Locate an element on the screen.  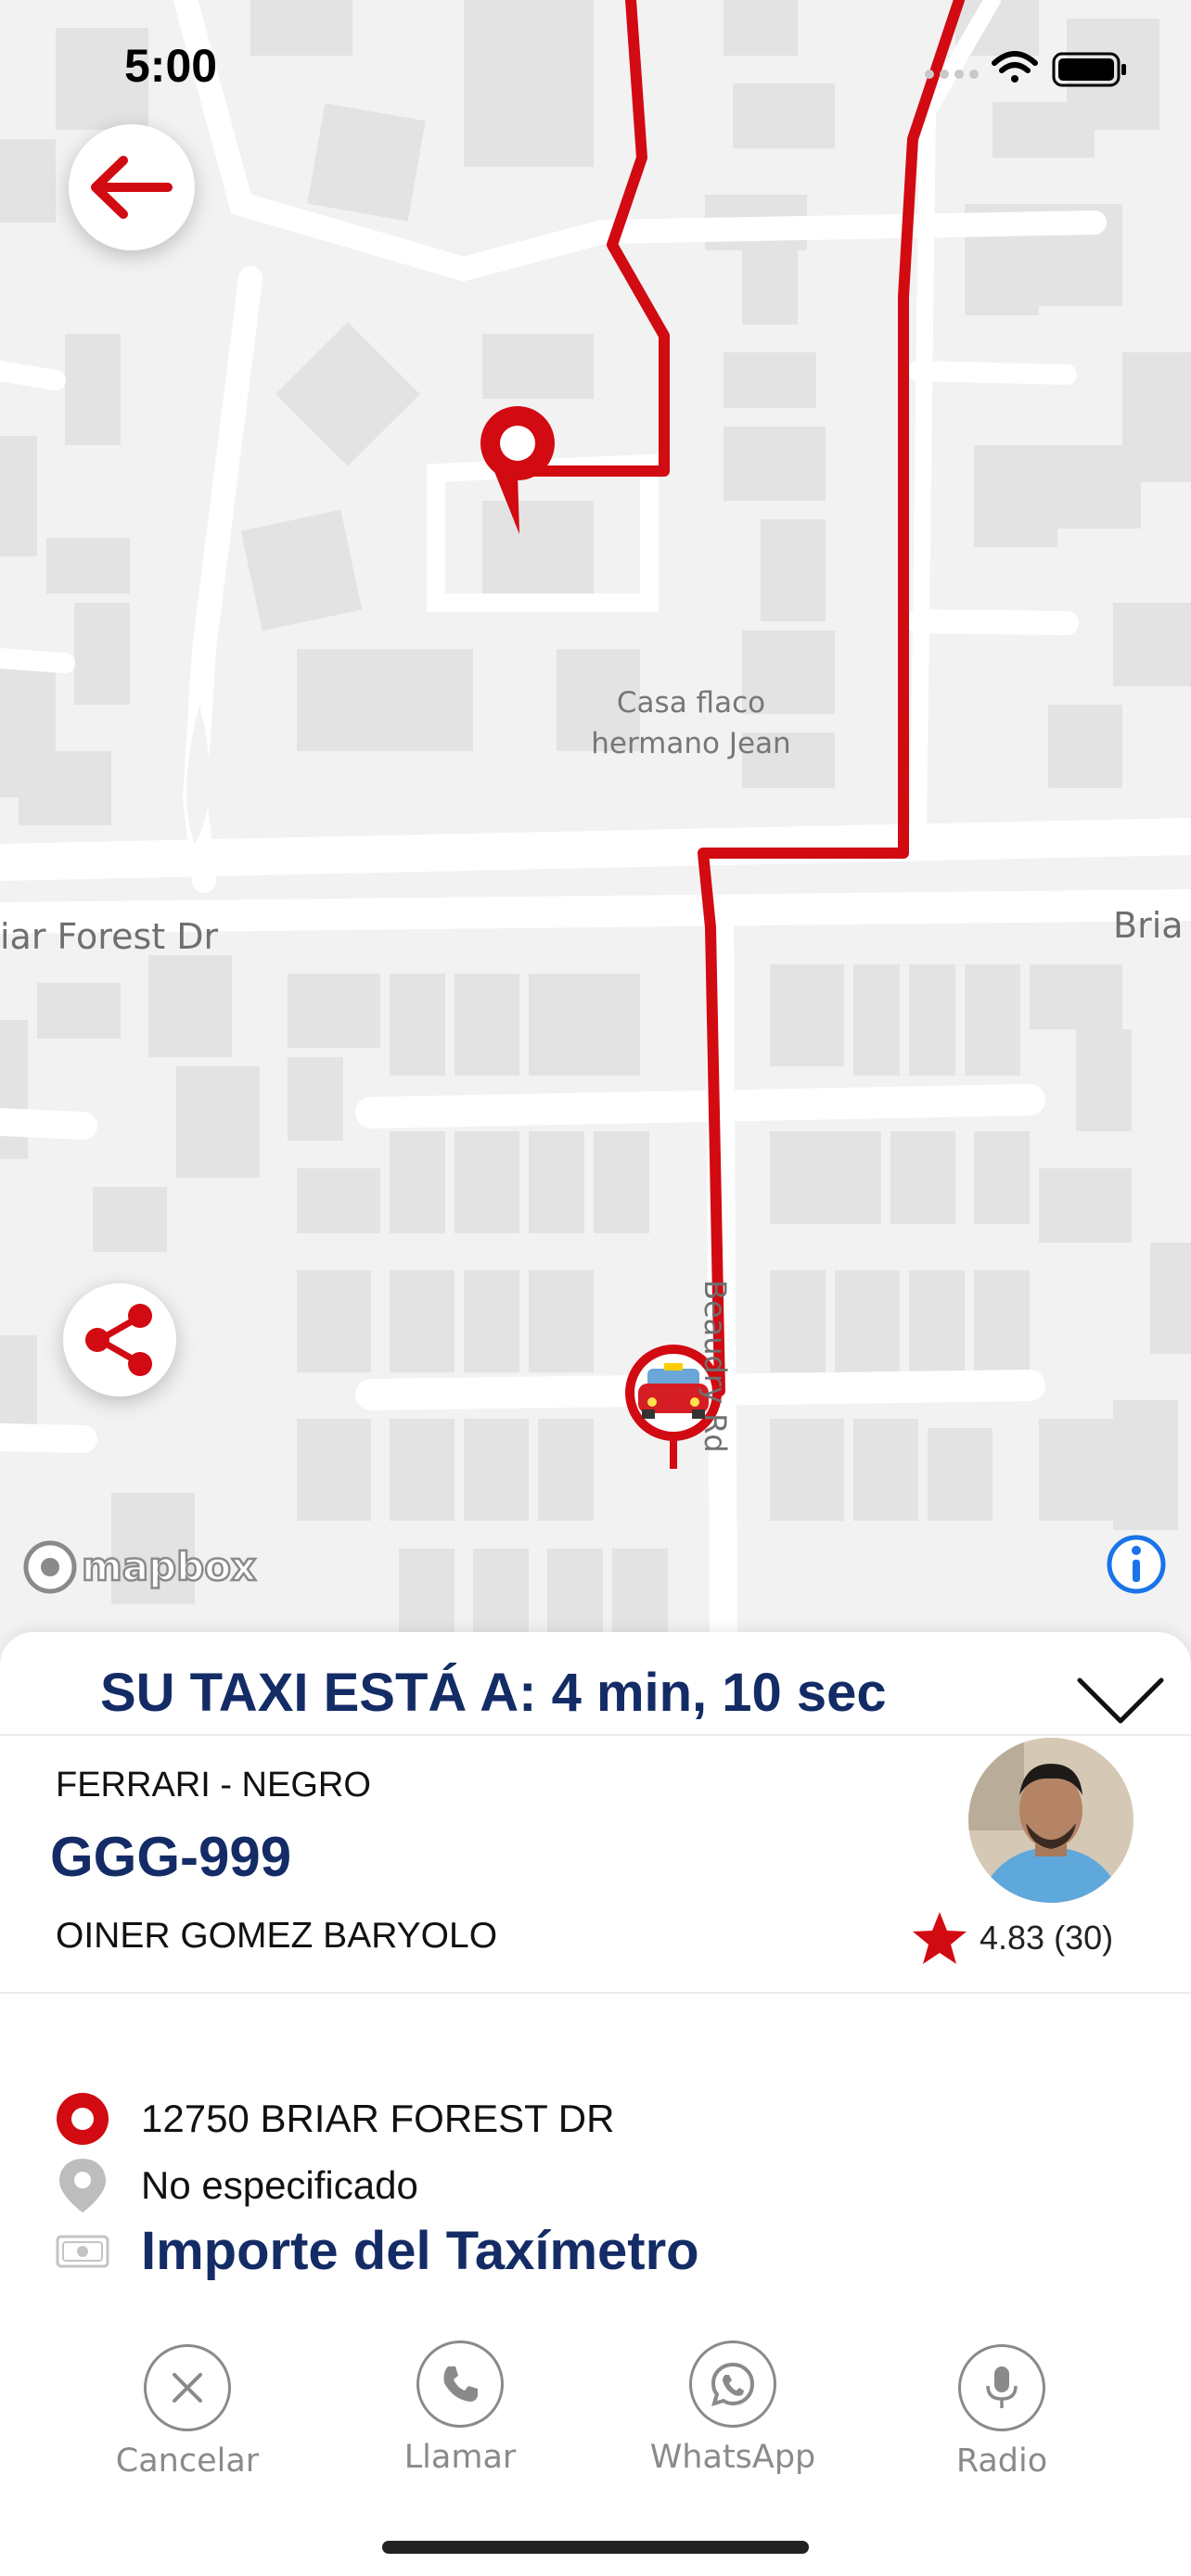
info-icon is located at coordinates (1136, 1565).